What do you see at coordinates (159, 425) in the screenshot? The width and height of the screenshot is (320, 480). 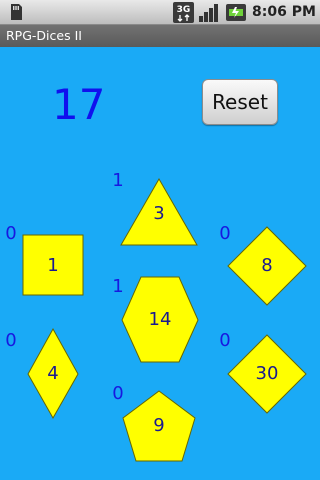 I see `d10-face-value: 9` at bounding box center [159, 425].